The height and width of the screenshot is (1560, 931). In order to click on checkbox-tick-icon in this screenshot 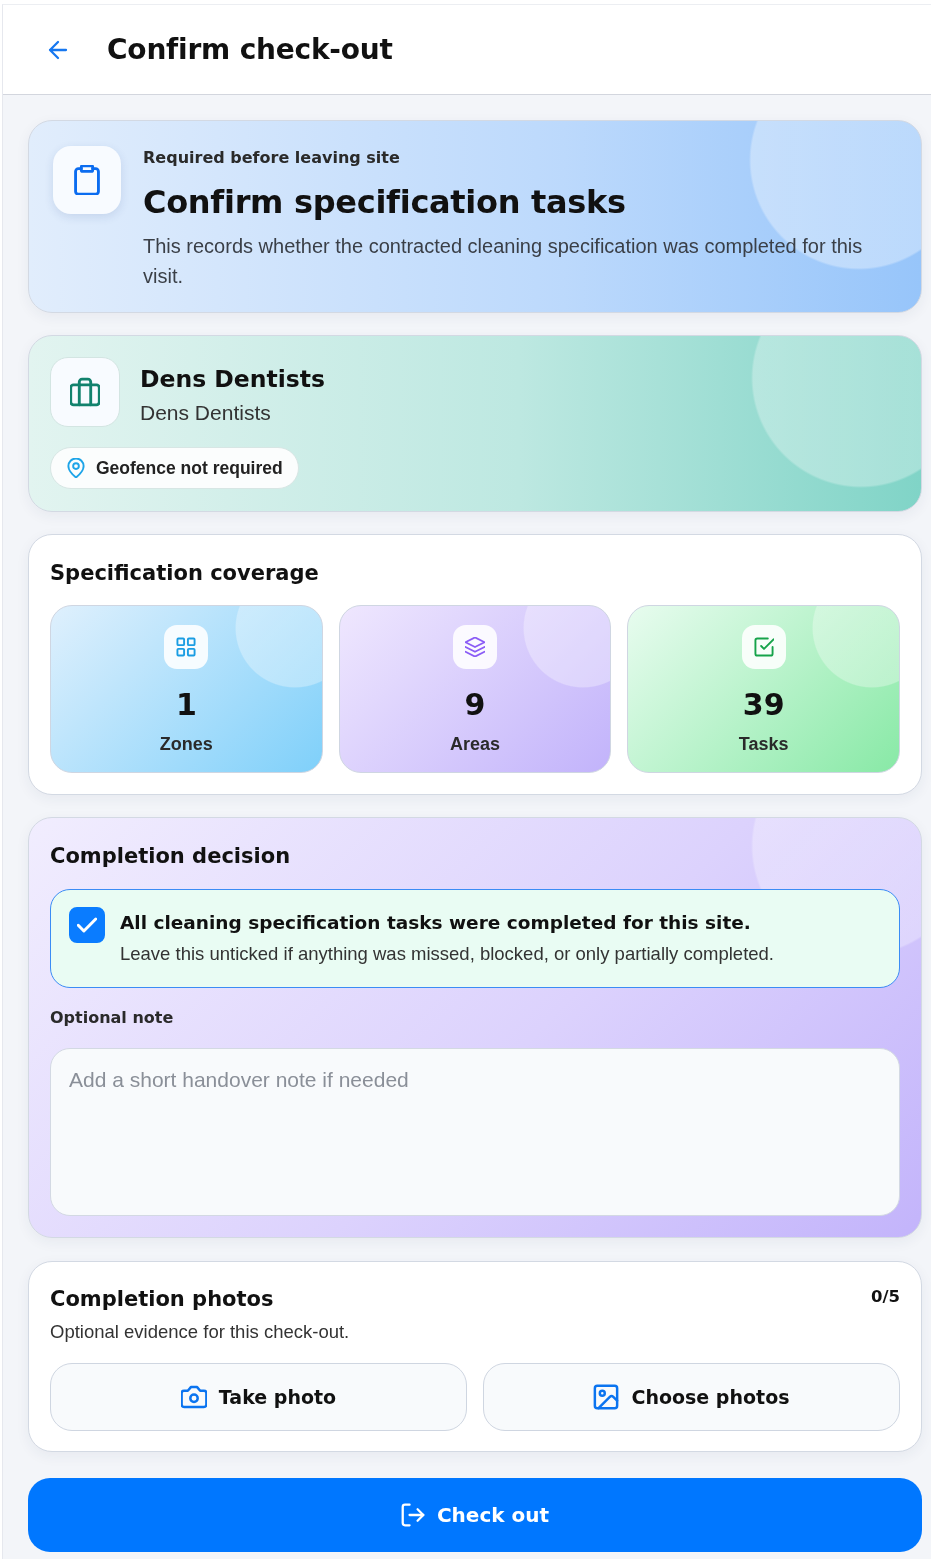, I will do `click(763, 647)`.